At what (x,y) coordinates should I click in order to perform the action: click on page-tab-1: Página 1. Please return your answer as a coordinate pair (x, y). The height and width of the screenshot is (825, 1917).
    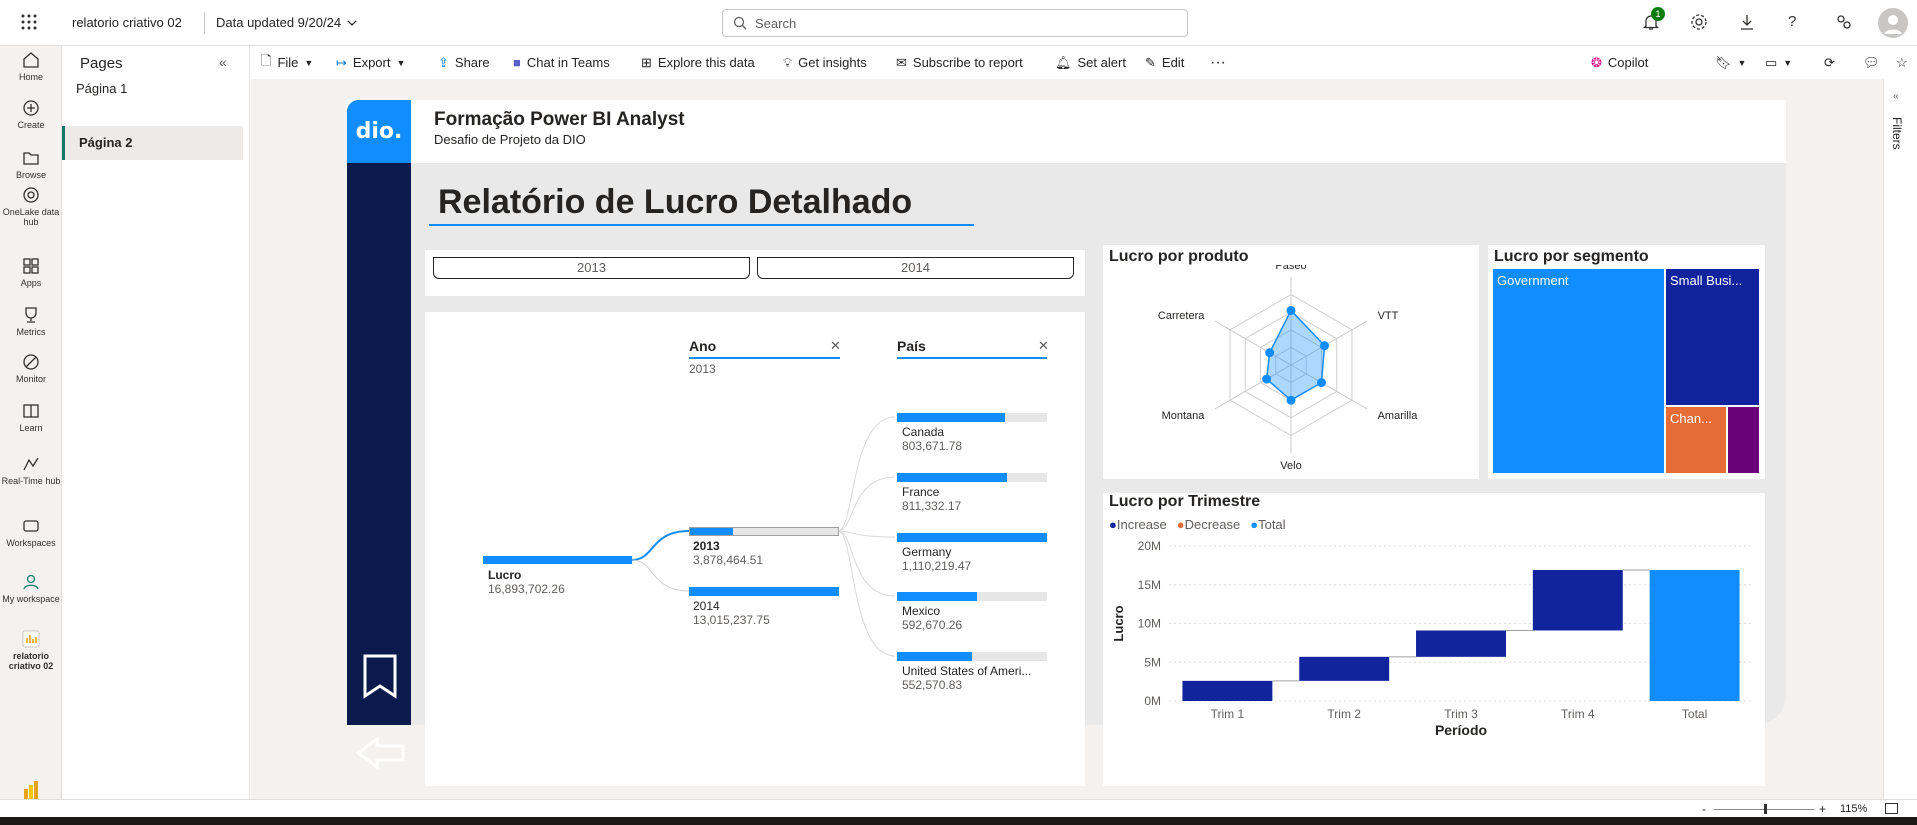
    Looking at the image, I should click on (155, 89).